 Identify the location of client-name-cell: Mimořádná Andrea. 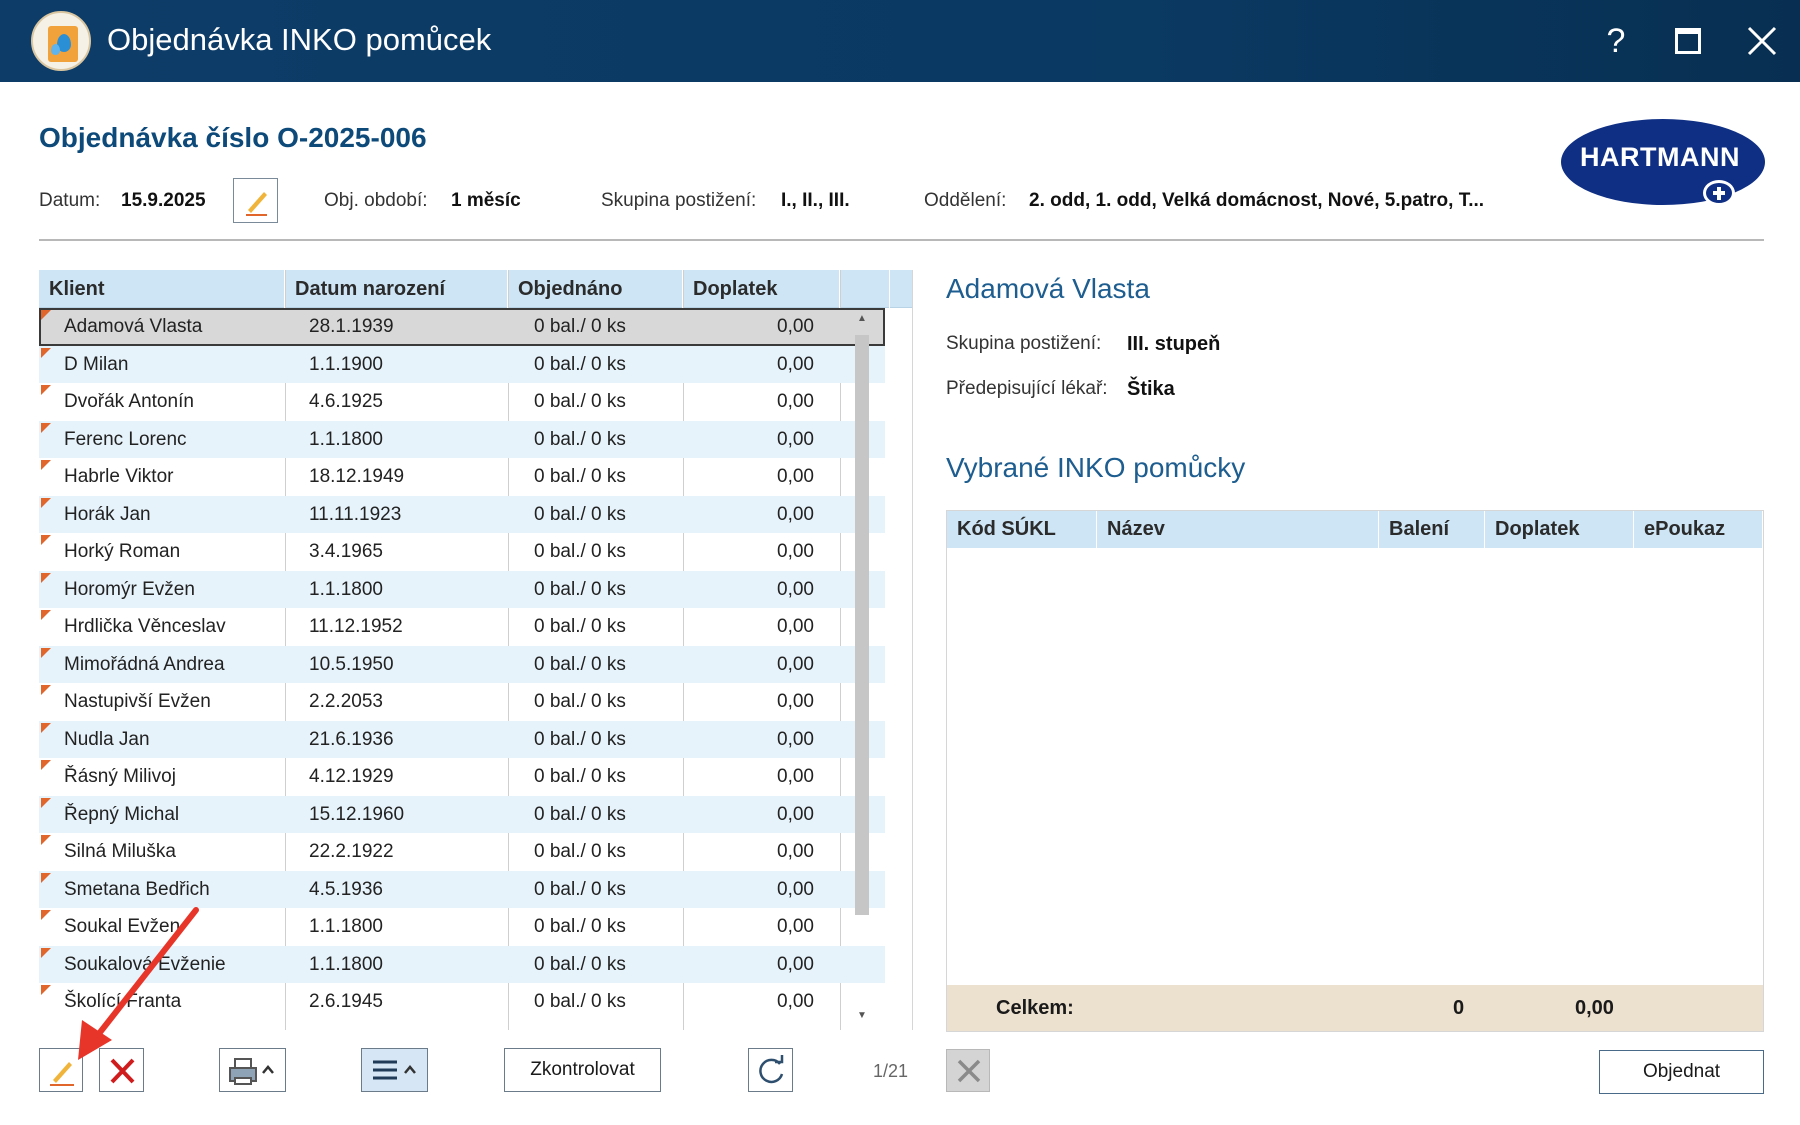
(144, 664).